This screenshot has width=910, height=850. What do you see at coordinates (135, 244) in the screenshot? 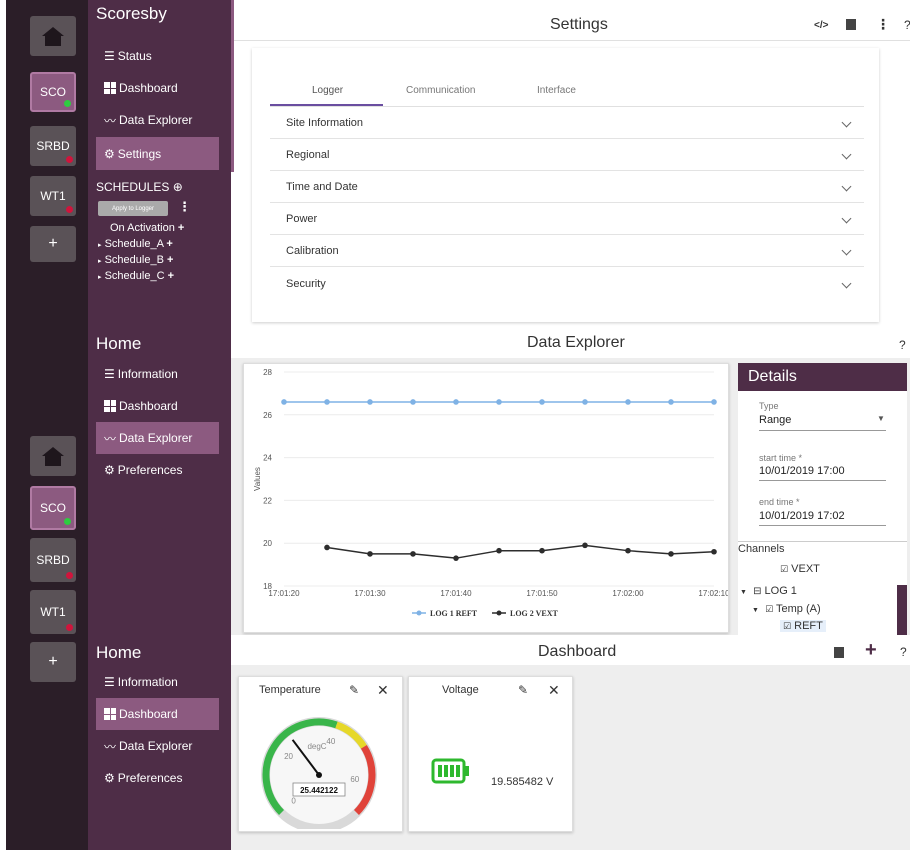
I see `schedule-item: ▸ Schedule_A +` at bounding box center [135, 244].